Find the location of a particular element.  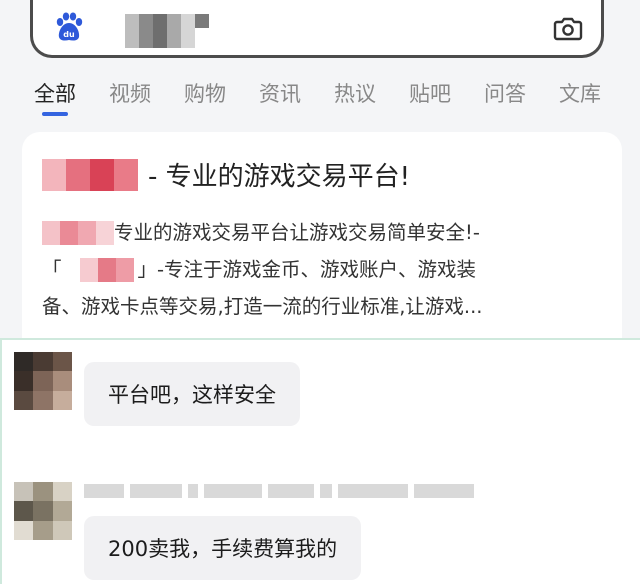

tab-library: 文库 is located at coordinates (580, 90).